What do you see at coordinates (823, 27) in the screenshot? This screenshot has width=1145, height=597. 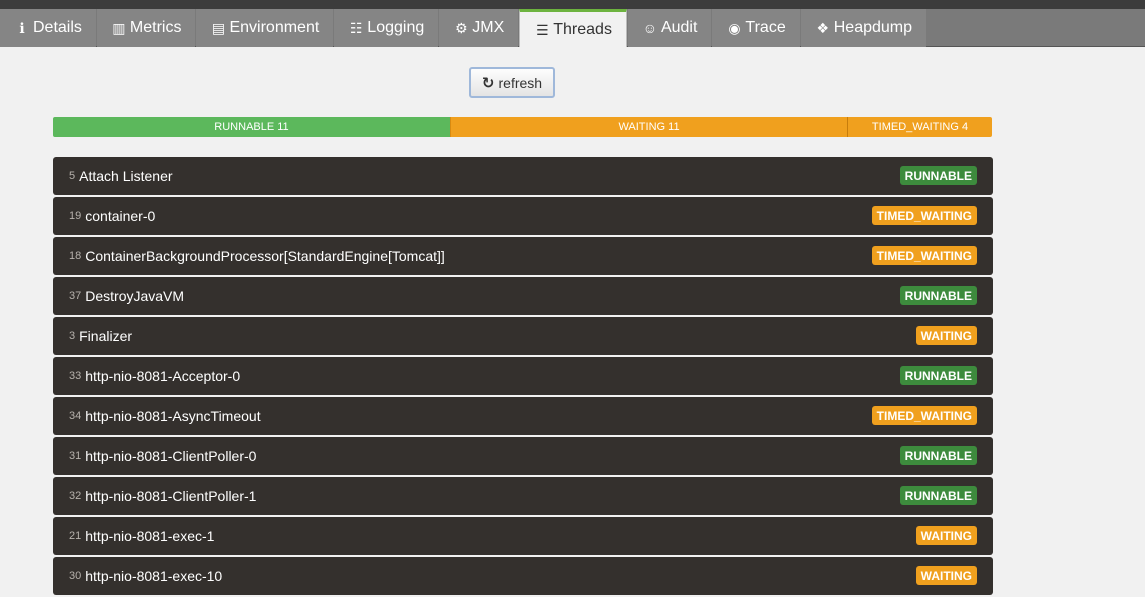 I see `cubes-icon: ❖` at bounding box center [823, 27].